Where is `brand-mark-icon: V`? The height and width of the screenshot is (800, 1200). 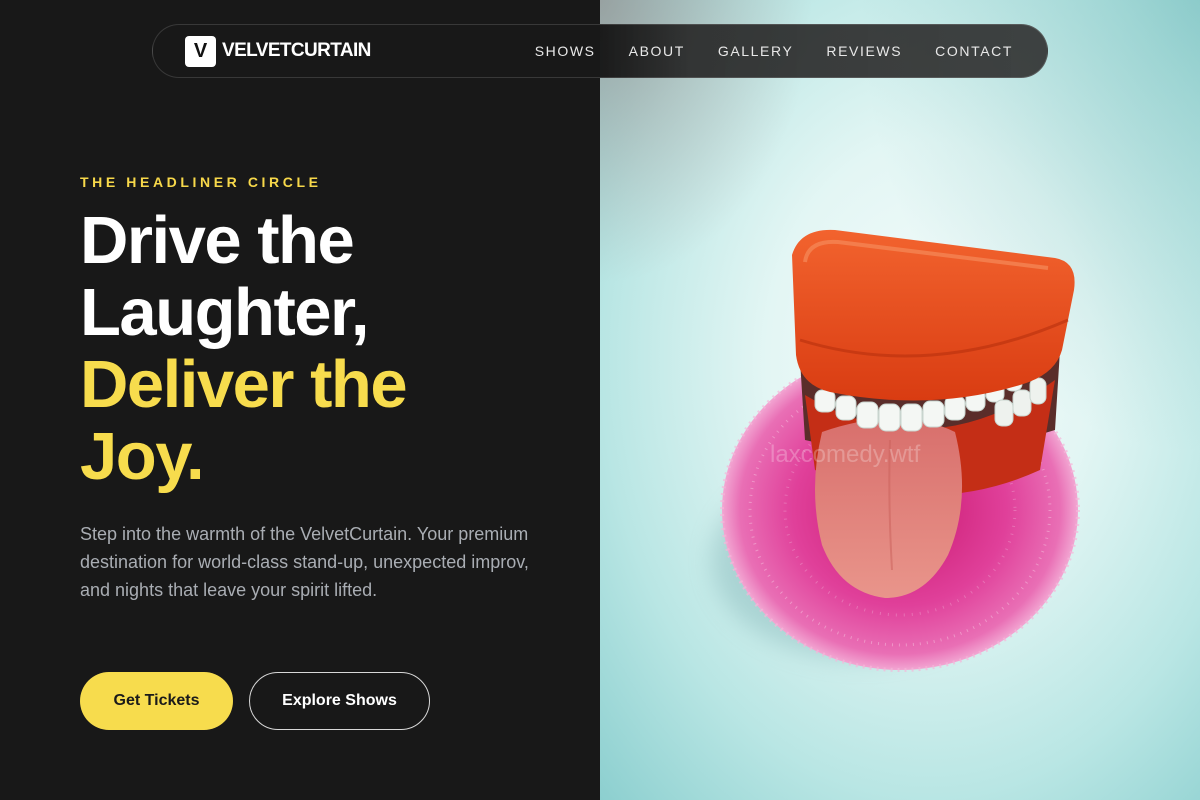 brand-mark-icon: V is located at coordinates (200, 51).